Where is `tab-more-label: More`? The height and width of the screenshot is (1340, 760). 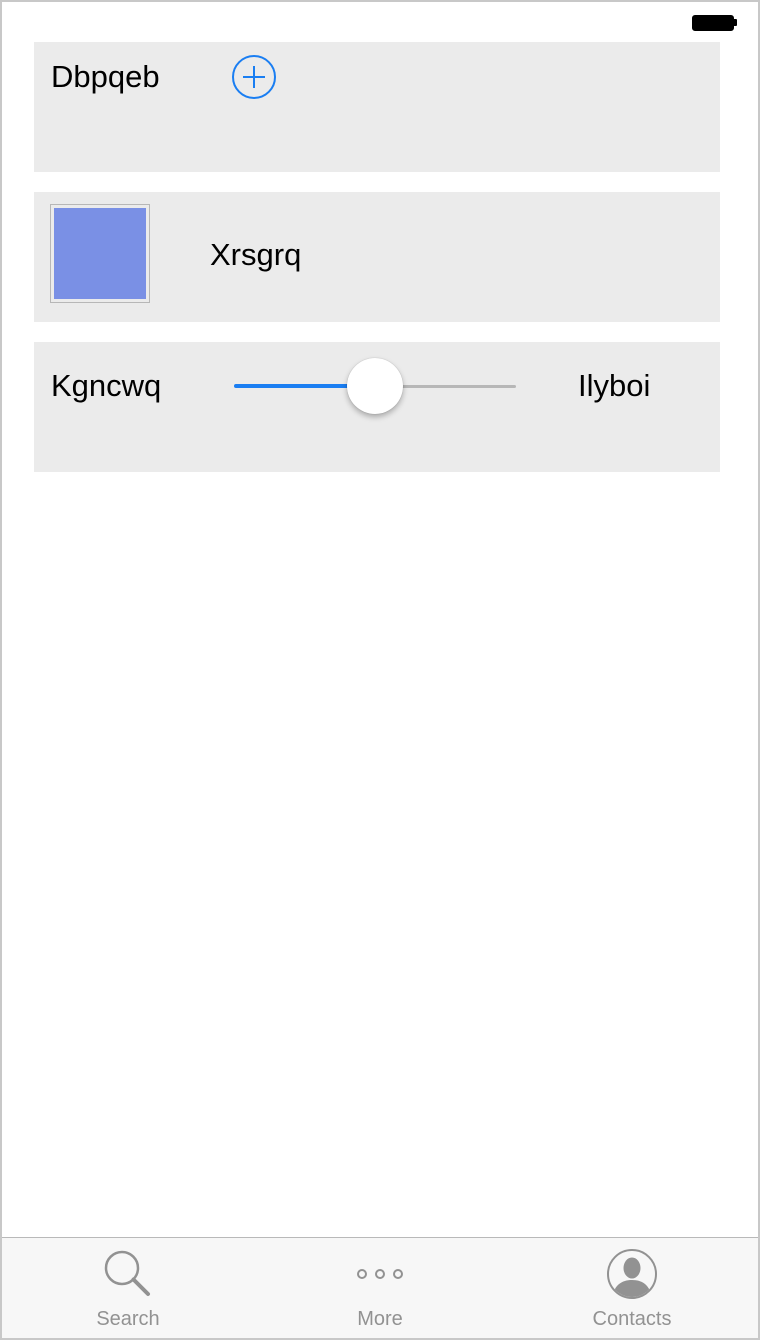
tab-more-label: More is located at coordinates (380, 1319).